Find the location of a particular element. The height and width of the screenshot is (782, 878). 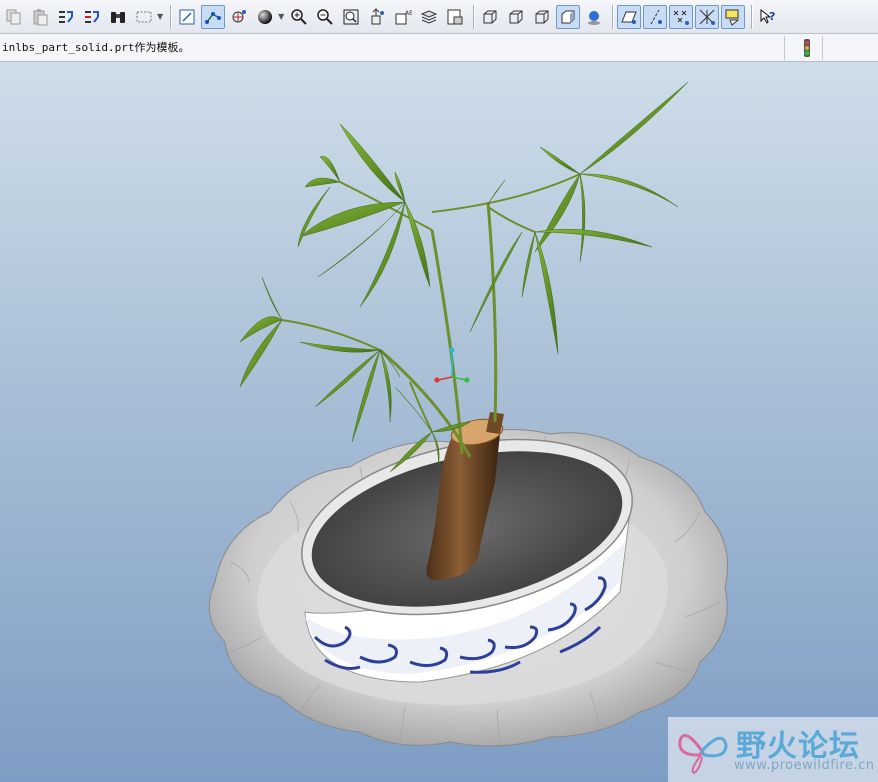

shading-dropdown-icon: ▼ is located at coordinates (281, 16).